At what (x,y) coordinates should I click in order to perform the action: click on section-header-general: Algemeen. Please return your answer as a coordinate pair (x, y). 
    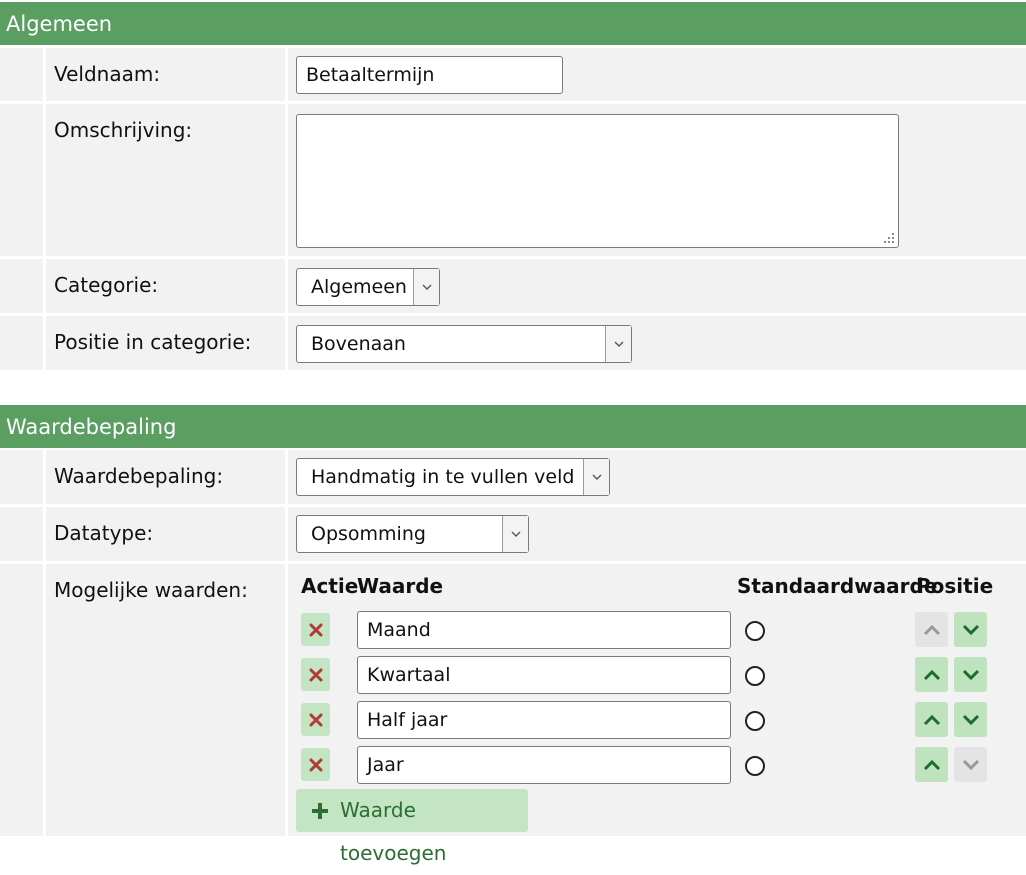
    Looking at the image, I should click on (513, 23).